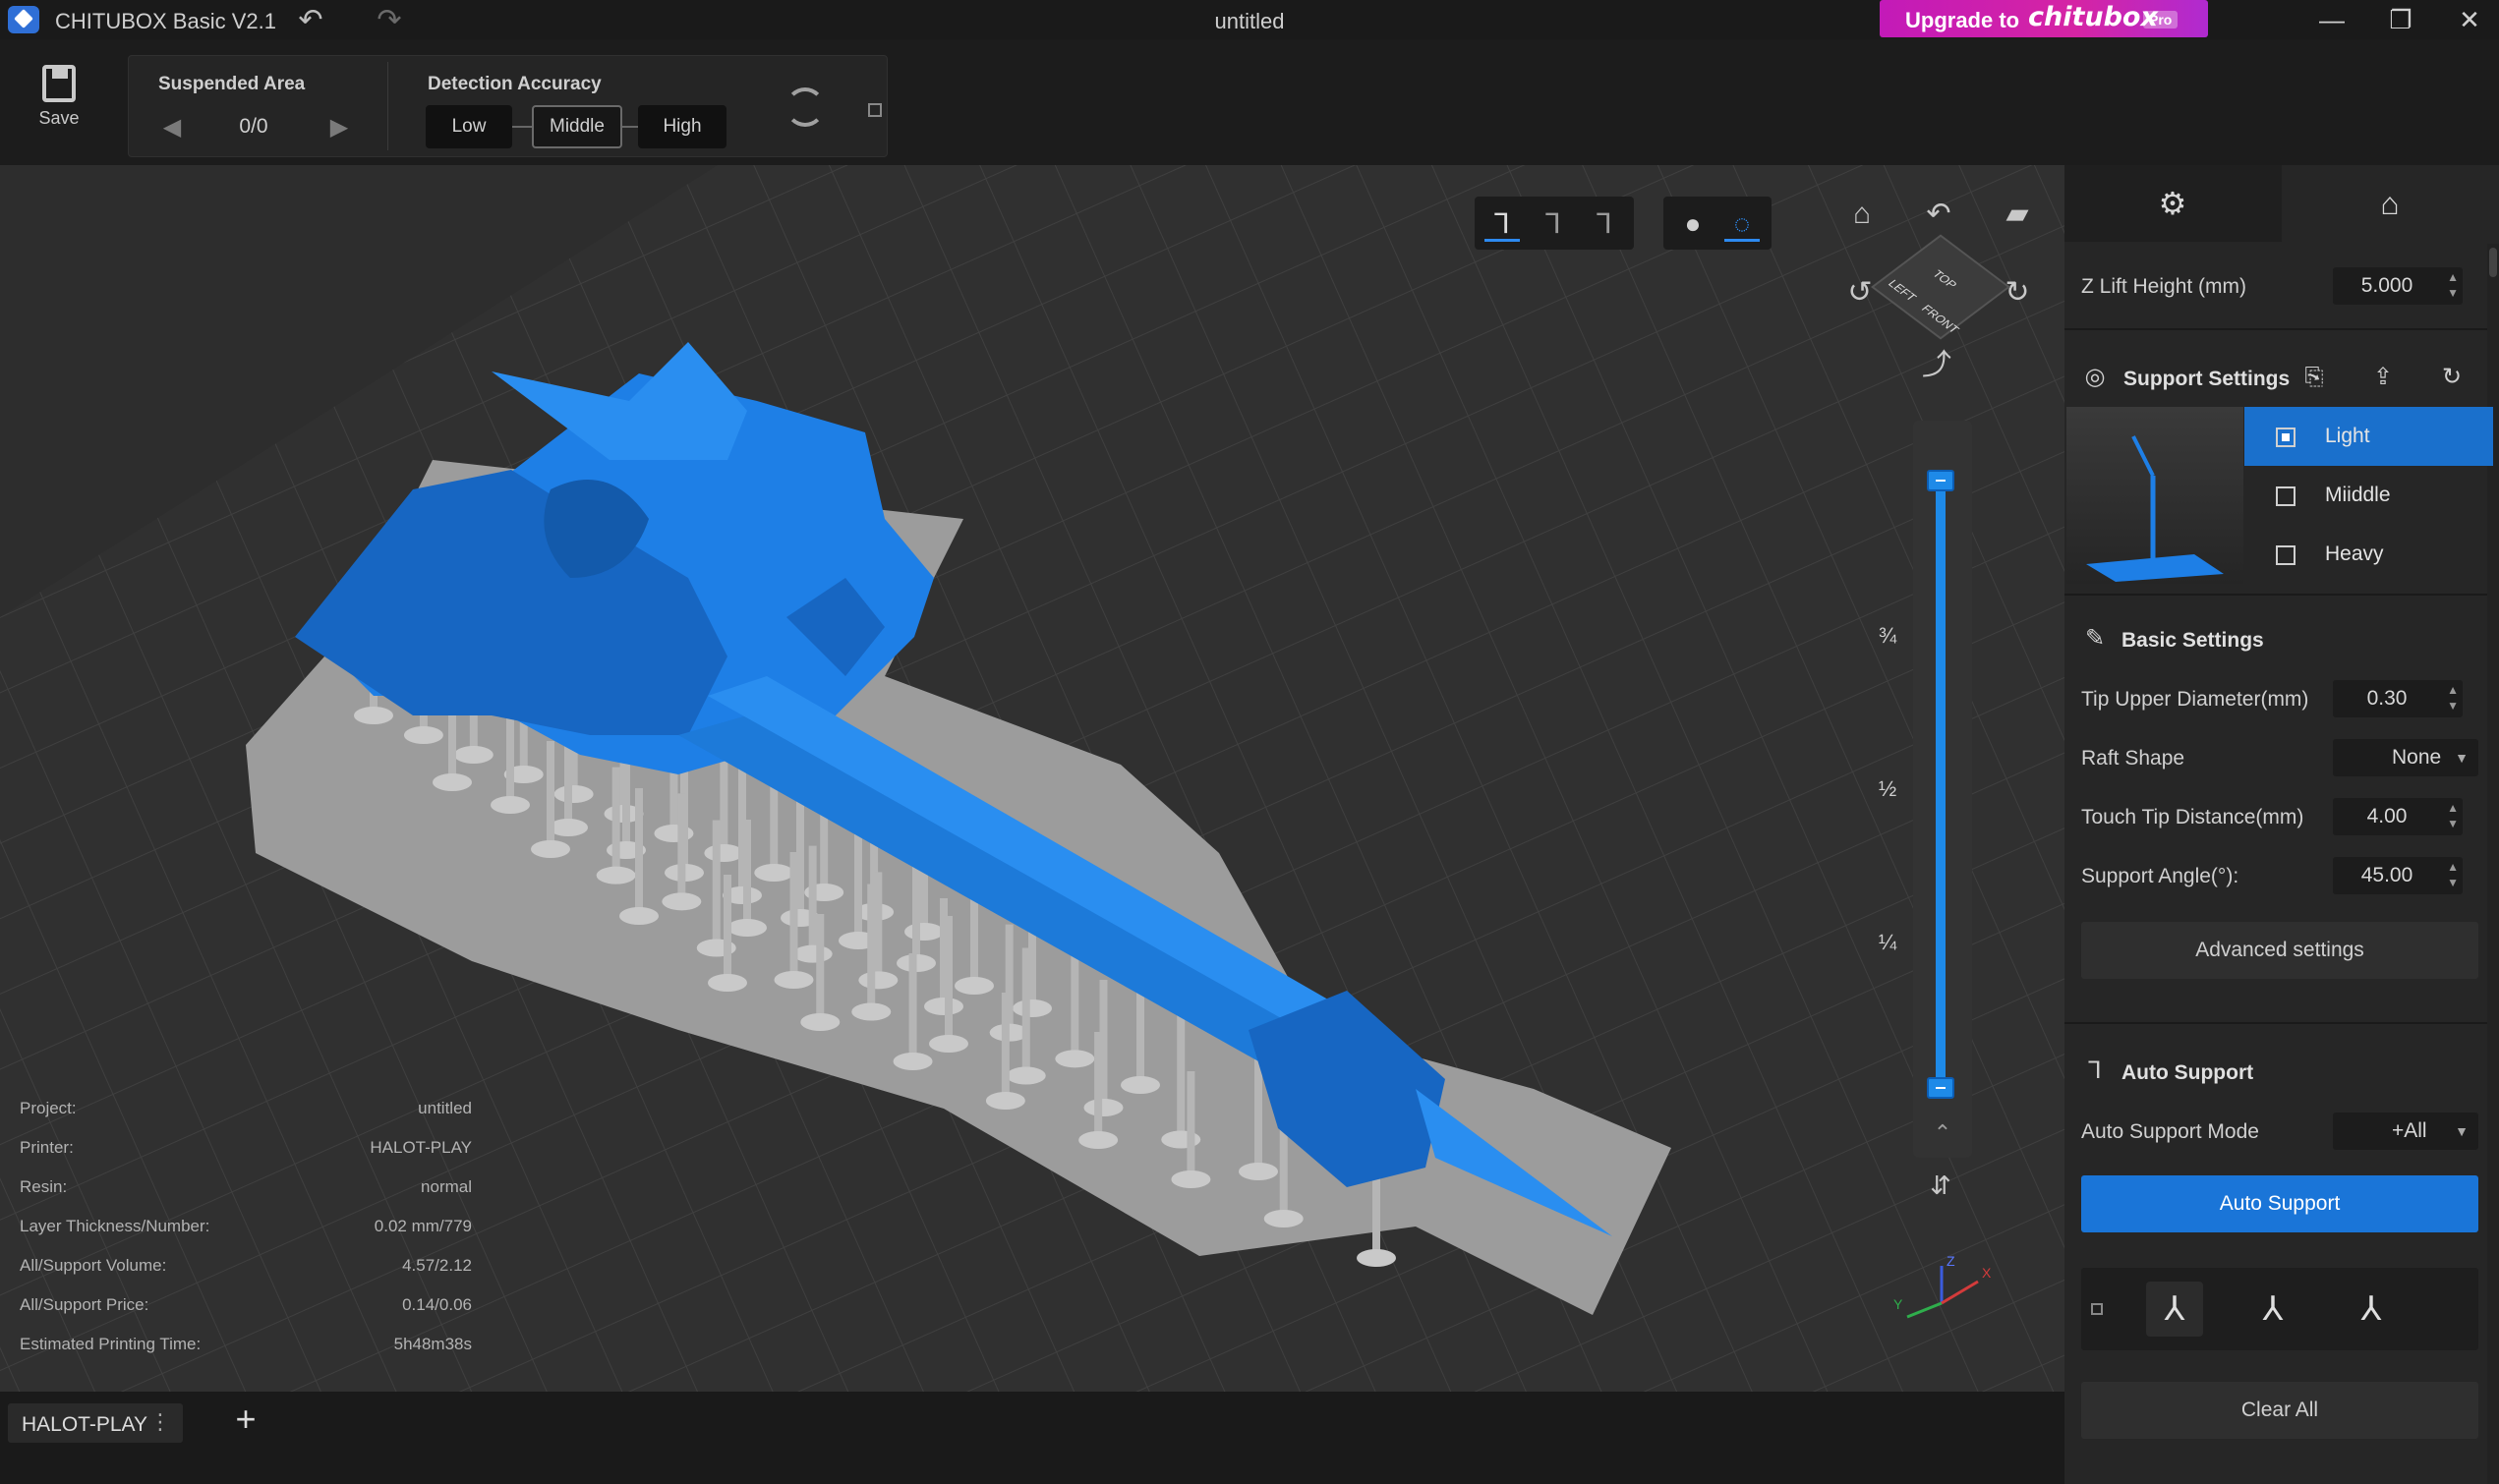 The image size is (2499, 1484). I want to click on advanced-settings-button: Advanced settings, so click(2280, 950).